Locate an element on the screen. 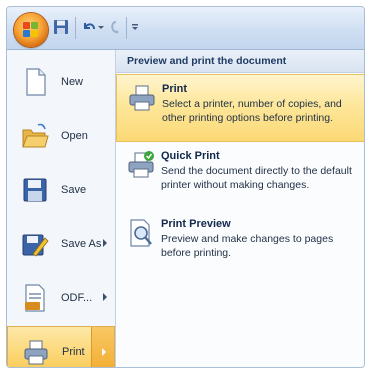 The height and width of the screenshot is (374, 371). menu-item-print: Print is located at coordinates (61, 346).